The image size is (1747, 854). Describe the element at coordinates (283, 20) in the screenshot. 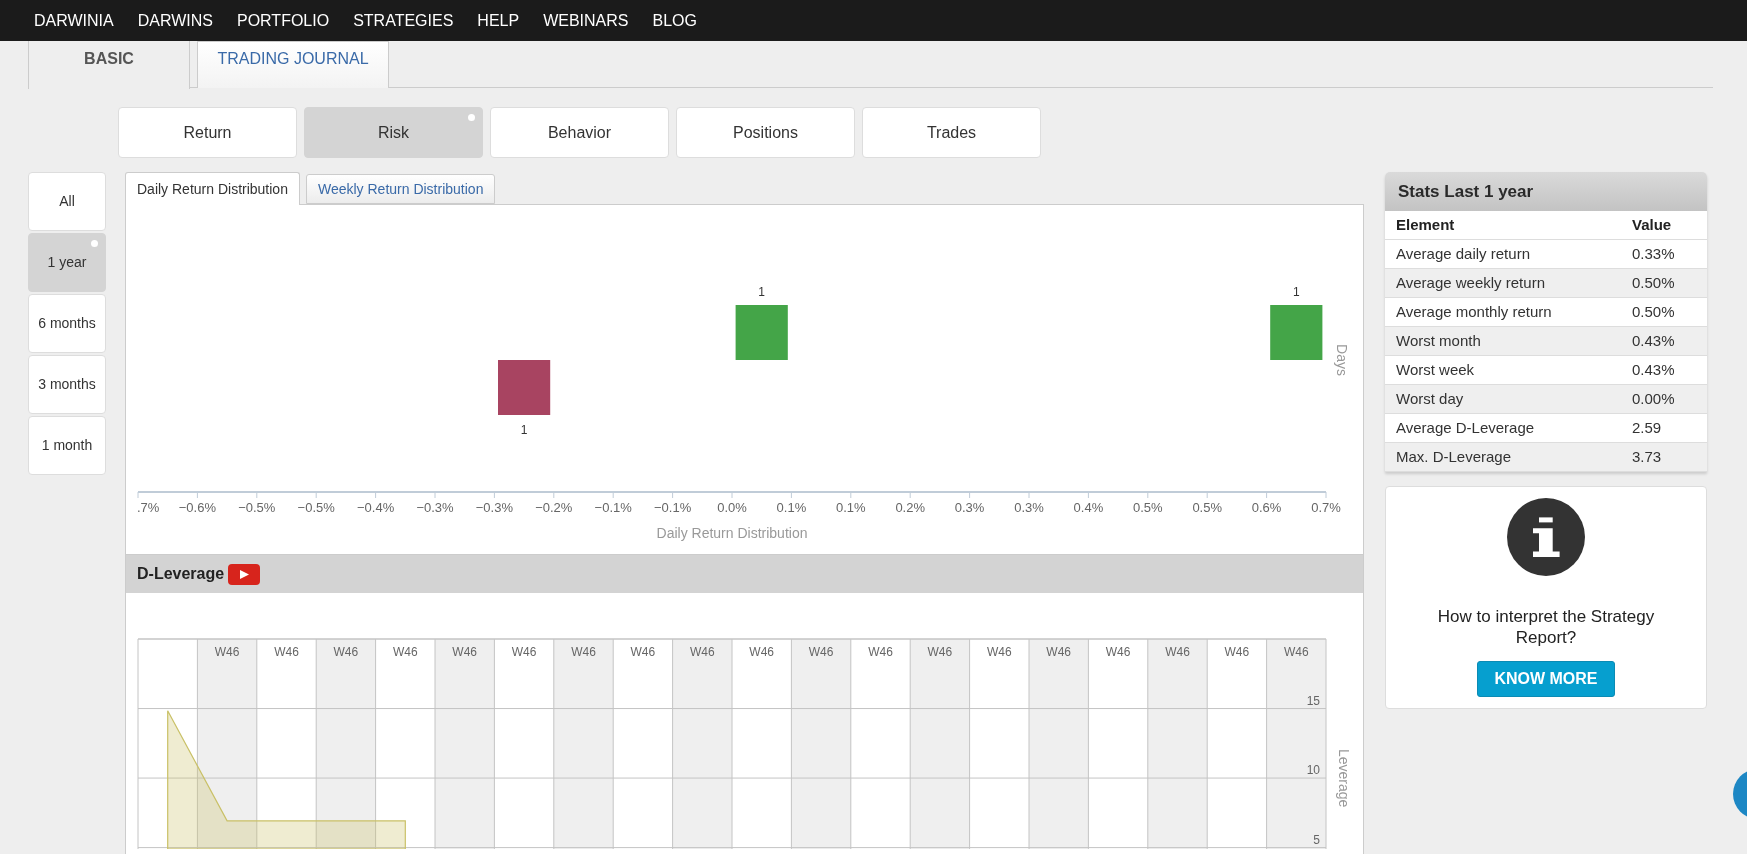

I see `nav-link: PORTFOLIO` at that location.